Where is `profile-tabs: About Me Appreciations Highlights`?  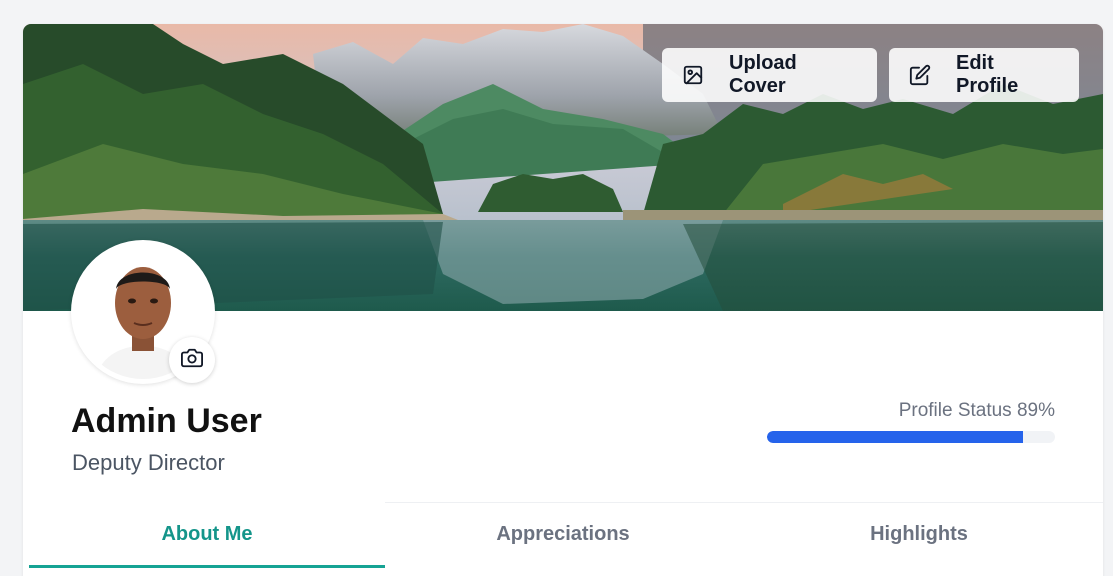
profile-tabs: About Me Appreciations Highlights is located at coordinates (563, 538).